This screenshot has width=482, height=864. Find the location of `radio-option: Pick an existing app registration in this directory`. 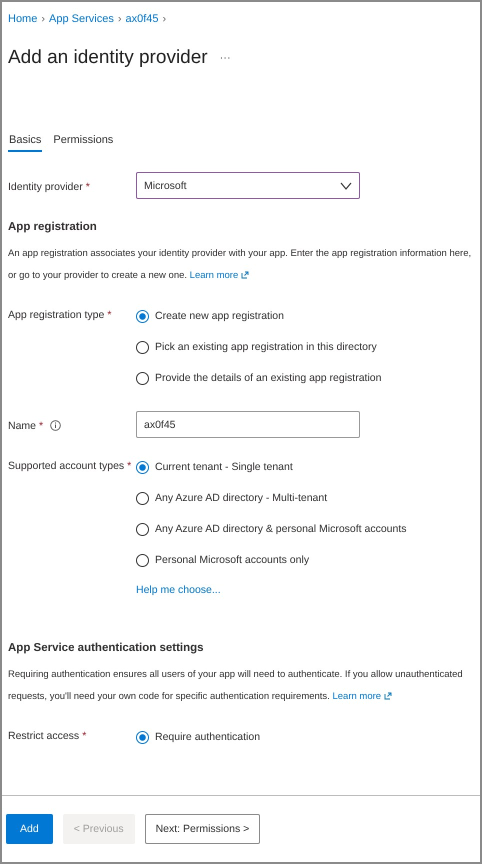

radio-option: Pick an existing app registration in this directory is located at coordinates (259, 347).